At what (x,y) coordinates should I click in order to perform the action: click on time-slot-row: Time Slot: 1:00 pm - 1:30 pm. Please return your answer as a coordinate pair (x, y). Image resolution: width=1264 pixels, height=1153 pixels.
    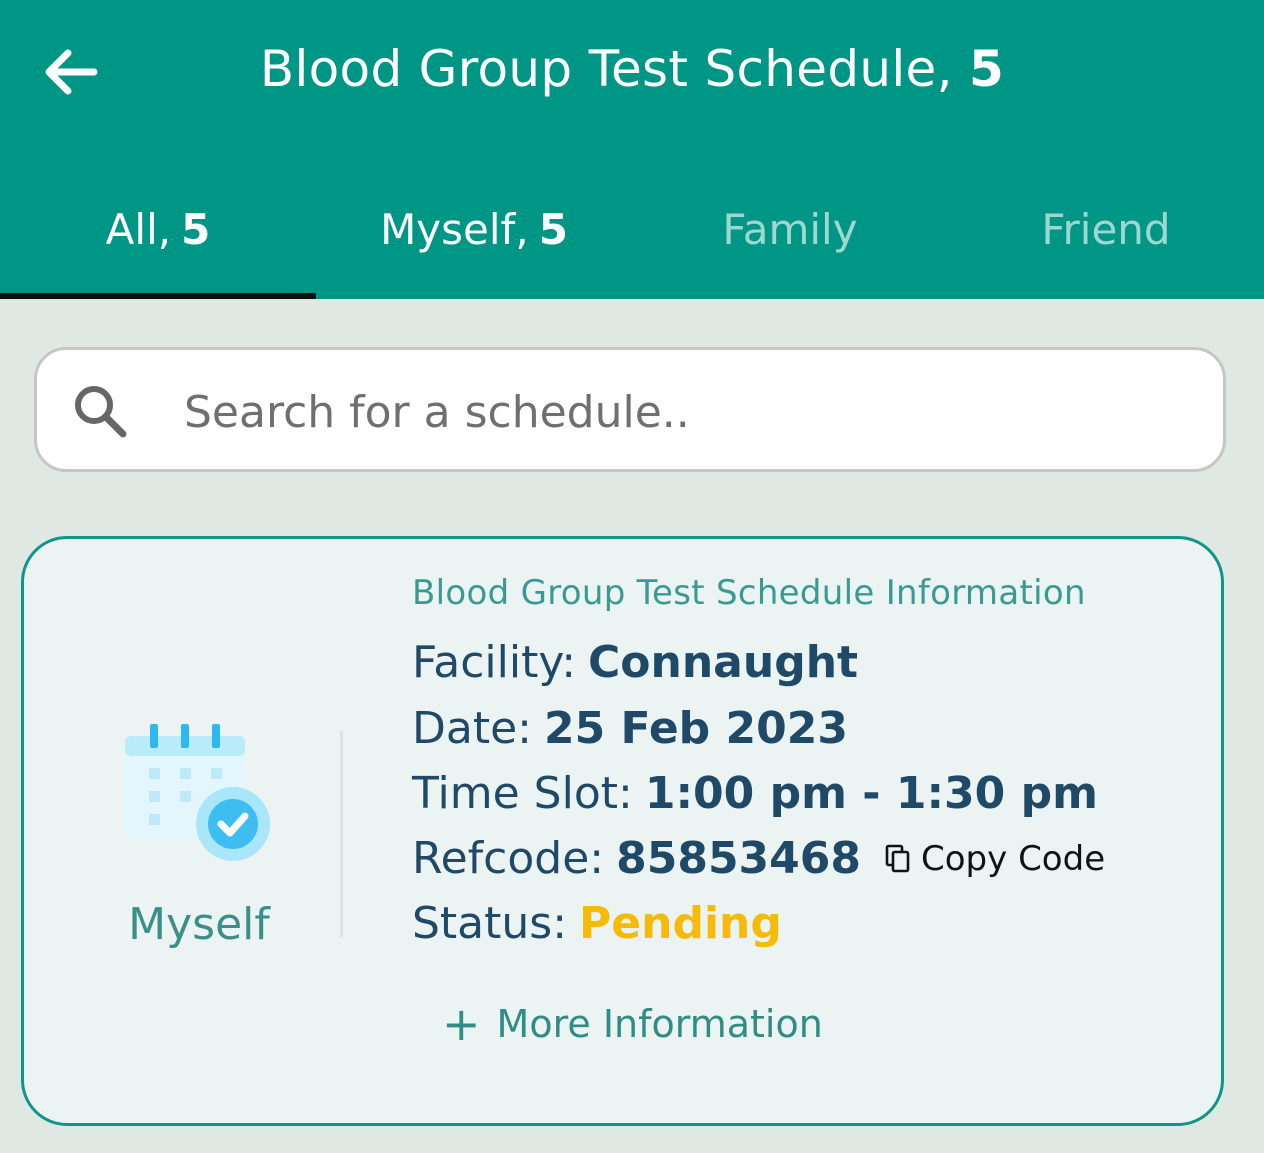
    Looking at the image, I should click on (755, 793).